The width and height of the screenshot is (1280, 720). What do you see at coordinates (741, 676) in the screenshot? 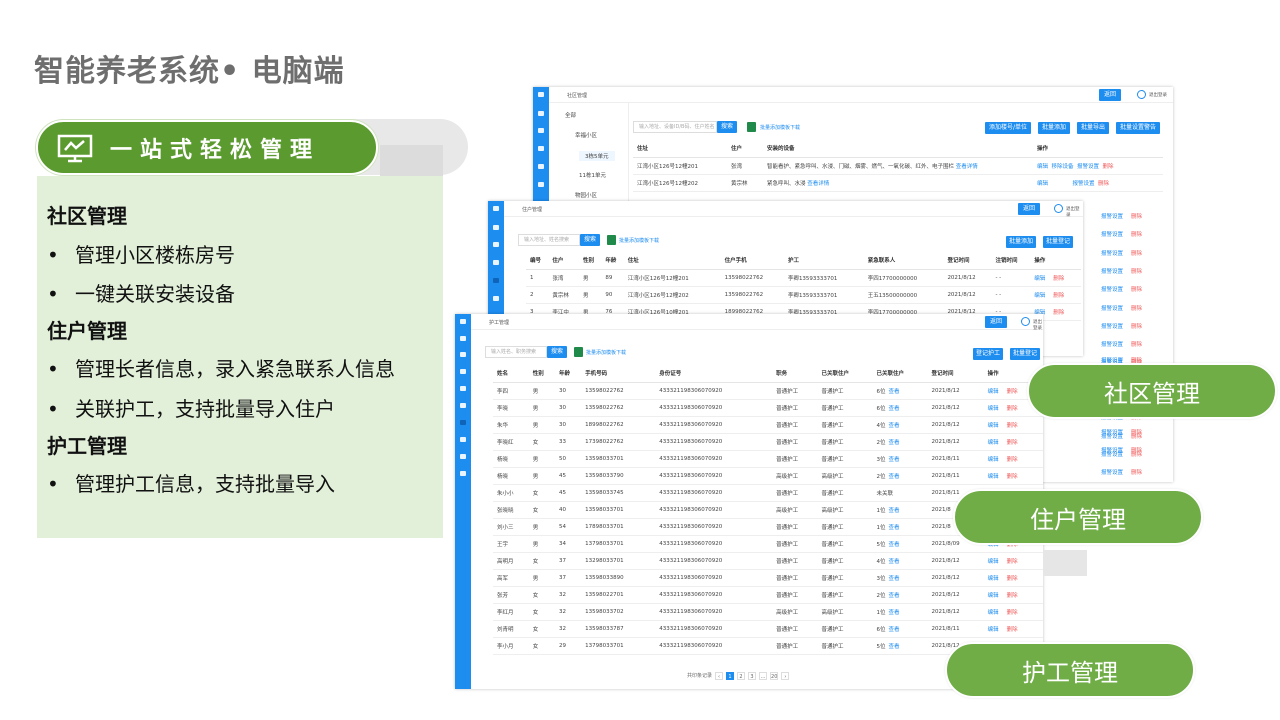
I see `page-button: 2` at bounding box center [741, 676].